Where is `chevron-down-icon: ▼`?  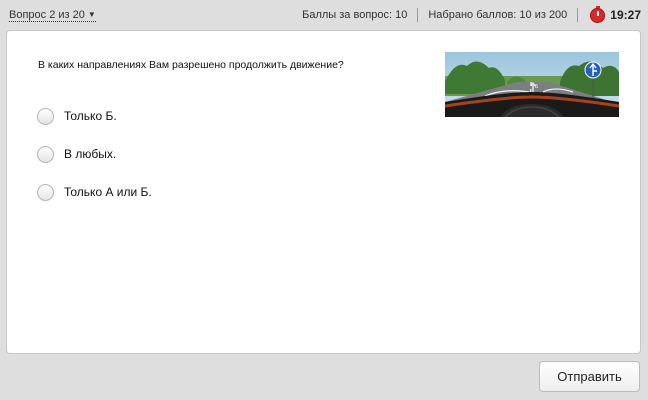
chevron-down-icon: ▼ is located at coordinates (91, 14).